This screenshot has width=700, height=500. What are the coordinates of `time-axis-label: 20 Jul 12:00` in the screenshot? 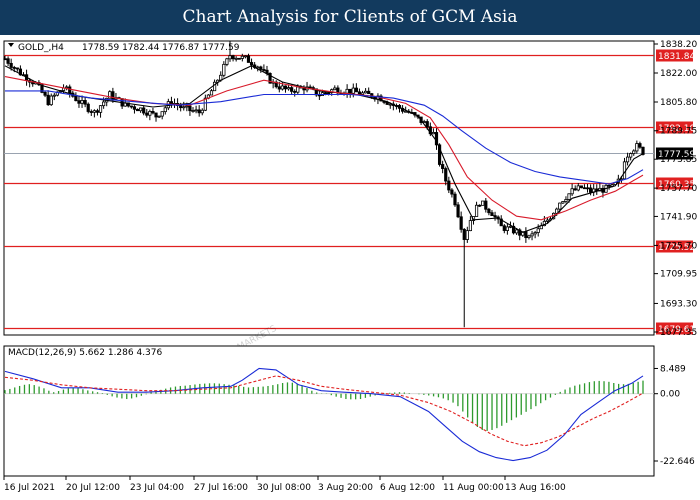 It's located at (93, 488).